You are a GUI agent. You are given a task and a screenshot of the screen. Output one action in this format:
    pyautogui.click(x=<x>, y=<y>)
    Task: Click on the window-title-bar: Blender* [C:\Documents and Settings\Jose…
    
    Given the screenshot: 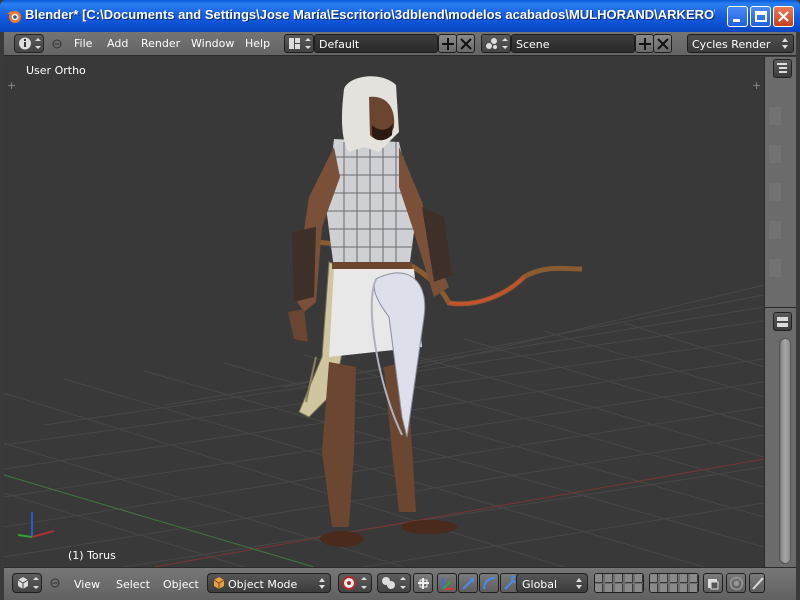 What is the action you would take?
    pyautogui.click(x=400, y=16)
    